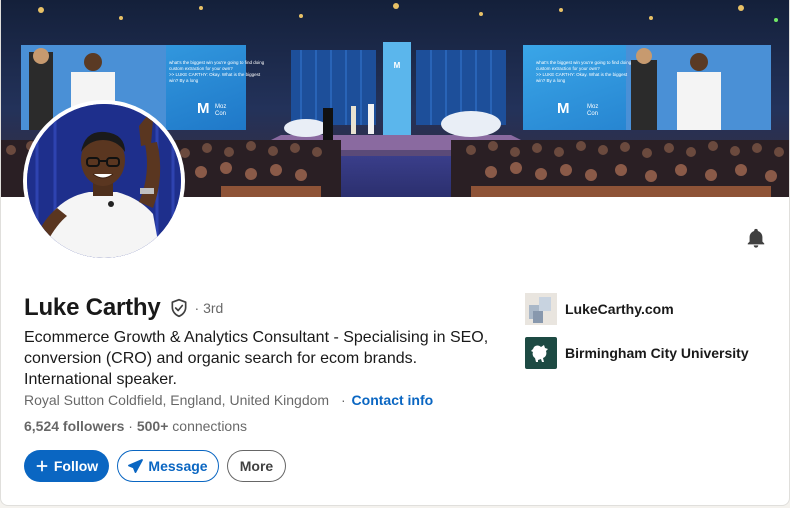 Image resolution: width=790 pixels, height=508 pixels. What do you see at coordinates (551, 80) in the screenshot?
I see `svg-text: win? By a long` at bounding box center [551, 80].